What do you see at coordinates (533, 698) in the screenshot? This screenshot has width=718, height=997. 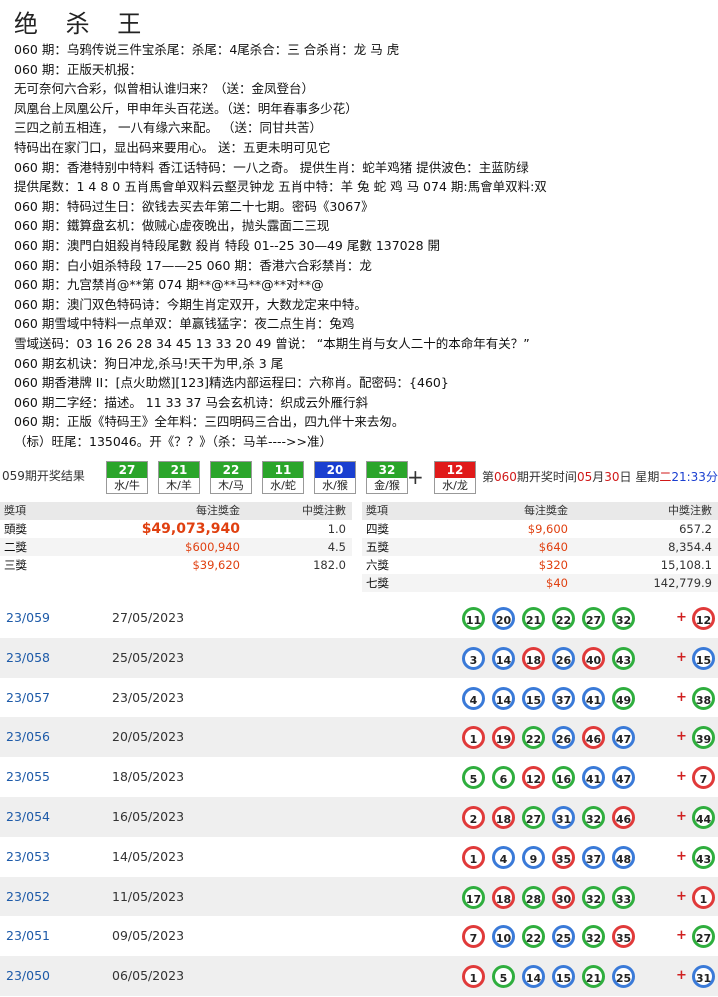 I see `result-ball: 15` at bounding box center [533, 698].